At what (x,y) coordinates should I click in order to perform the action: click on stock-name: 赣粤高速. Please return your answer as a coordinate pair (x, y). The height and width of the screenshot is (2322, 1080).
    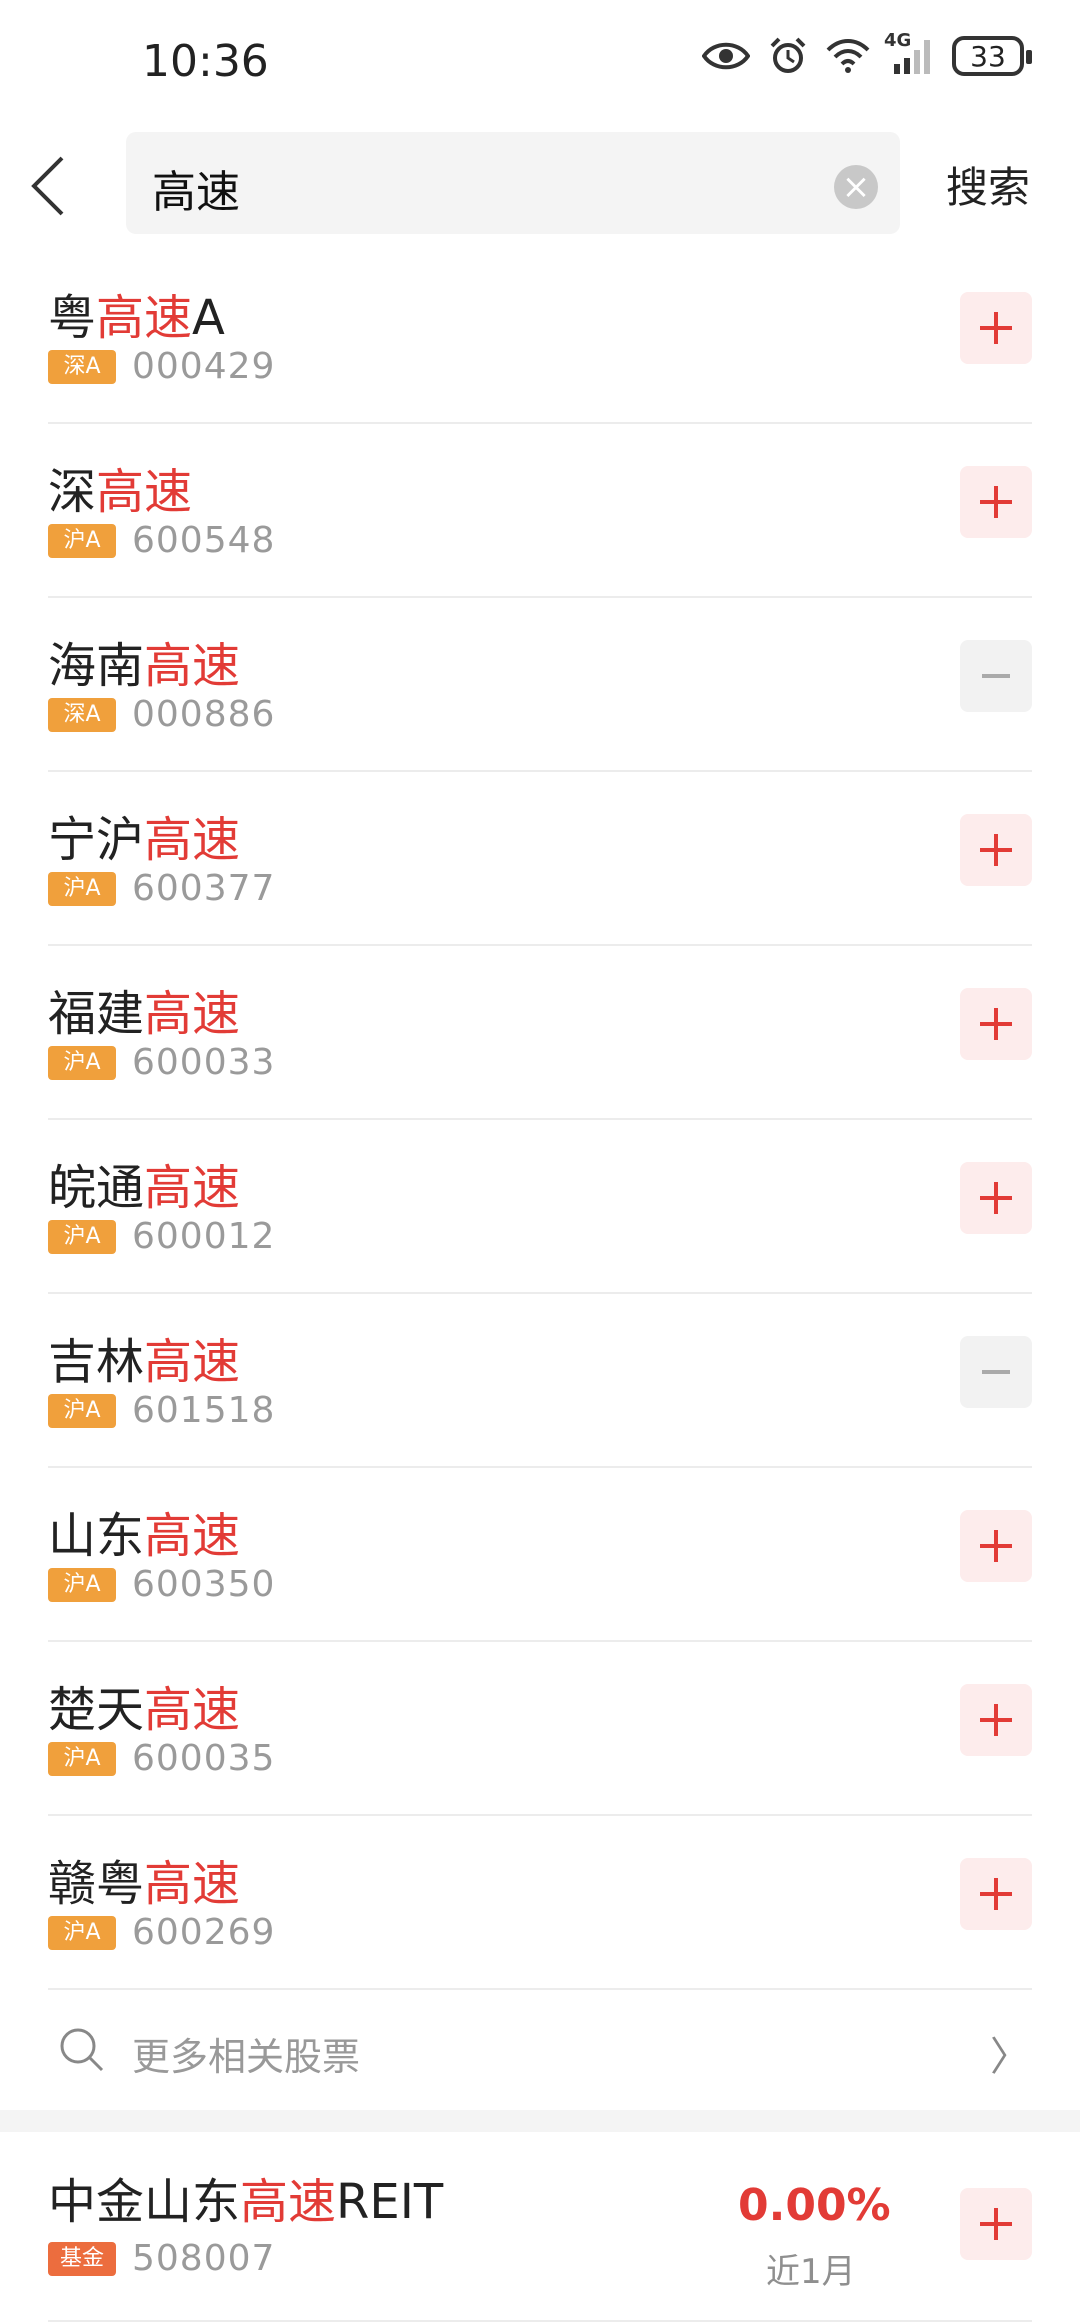
    Looking at the image, I should click on (144, 1884).